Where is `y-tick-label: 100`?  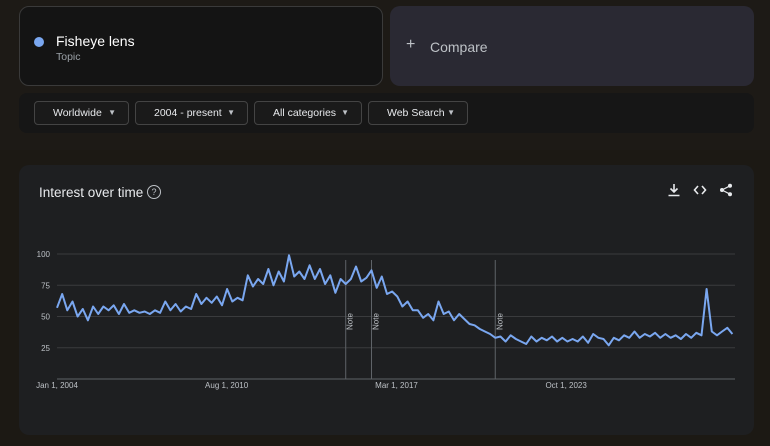
y-tick-label: 100 is located at coordinates (44, 254).